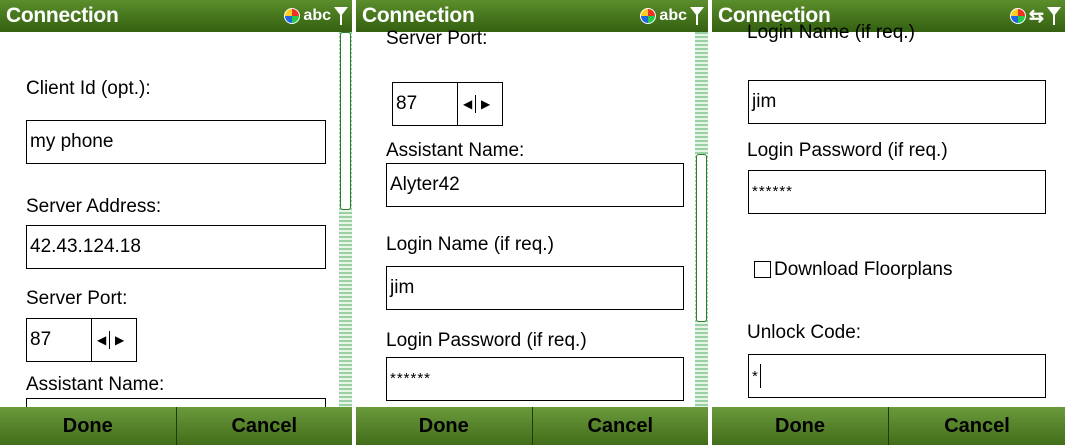 The width and height of the screenshot is (1065, 445). I want to click on server-address-label: Server Address:, so click(94, 206).